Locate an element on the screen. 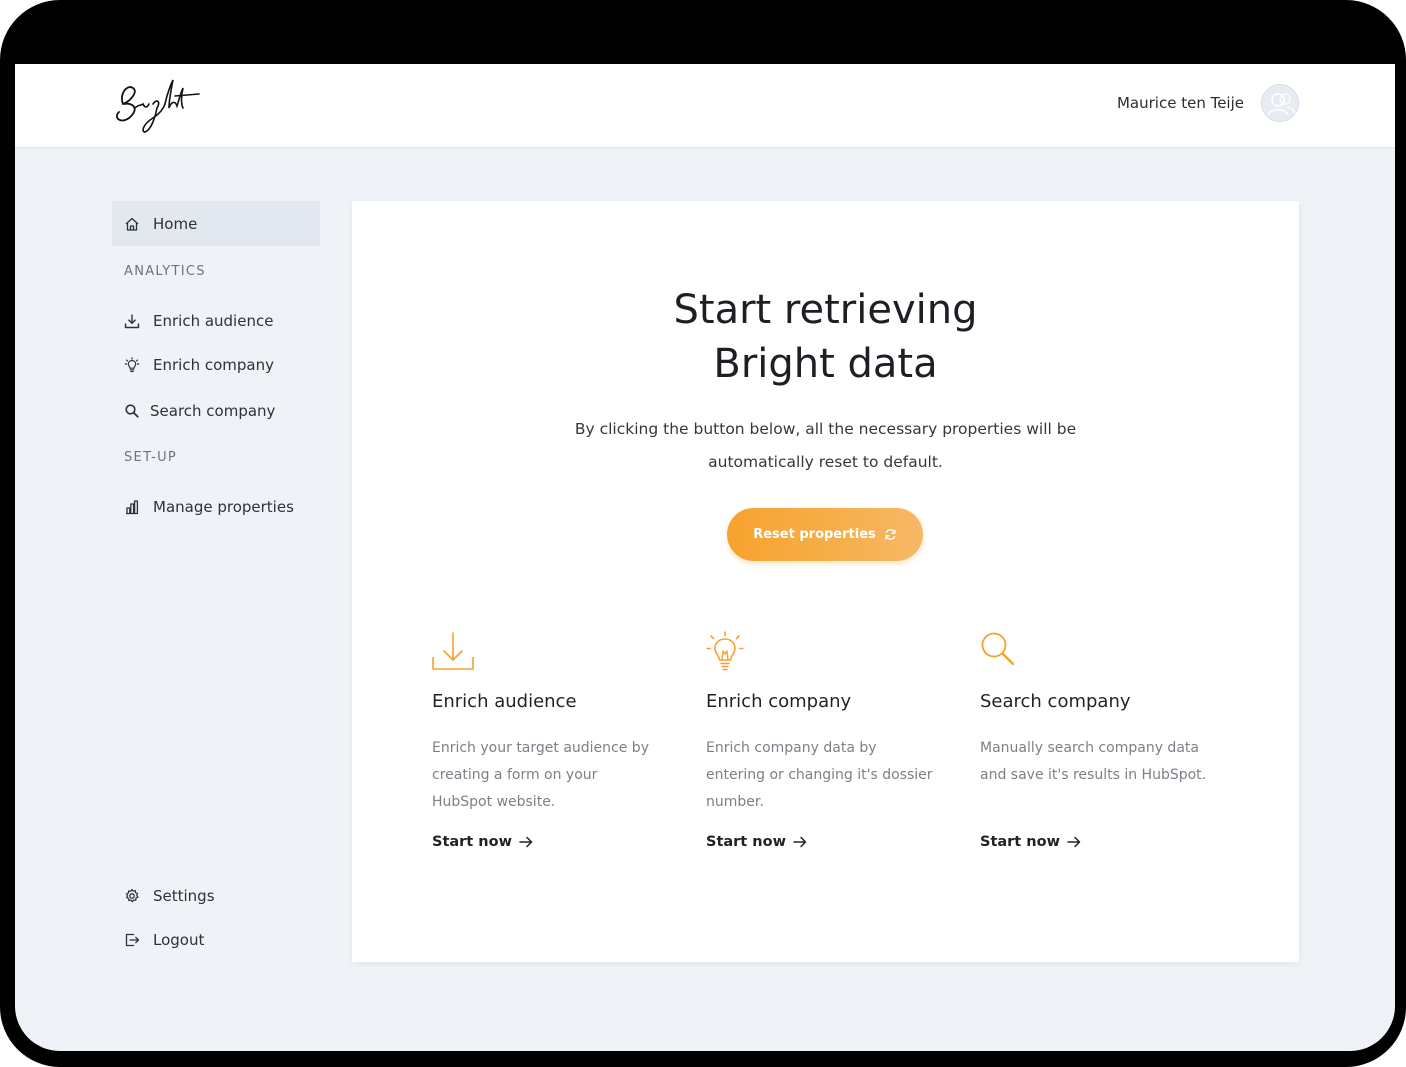 The image size is (1406, 1067). sidebar-item-search-company: Search company is located at coordinates (216, 410).